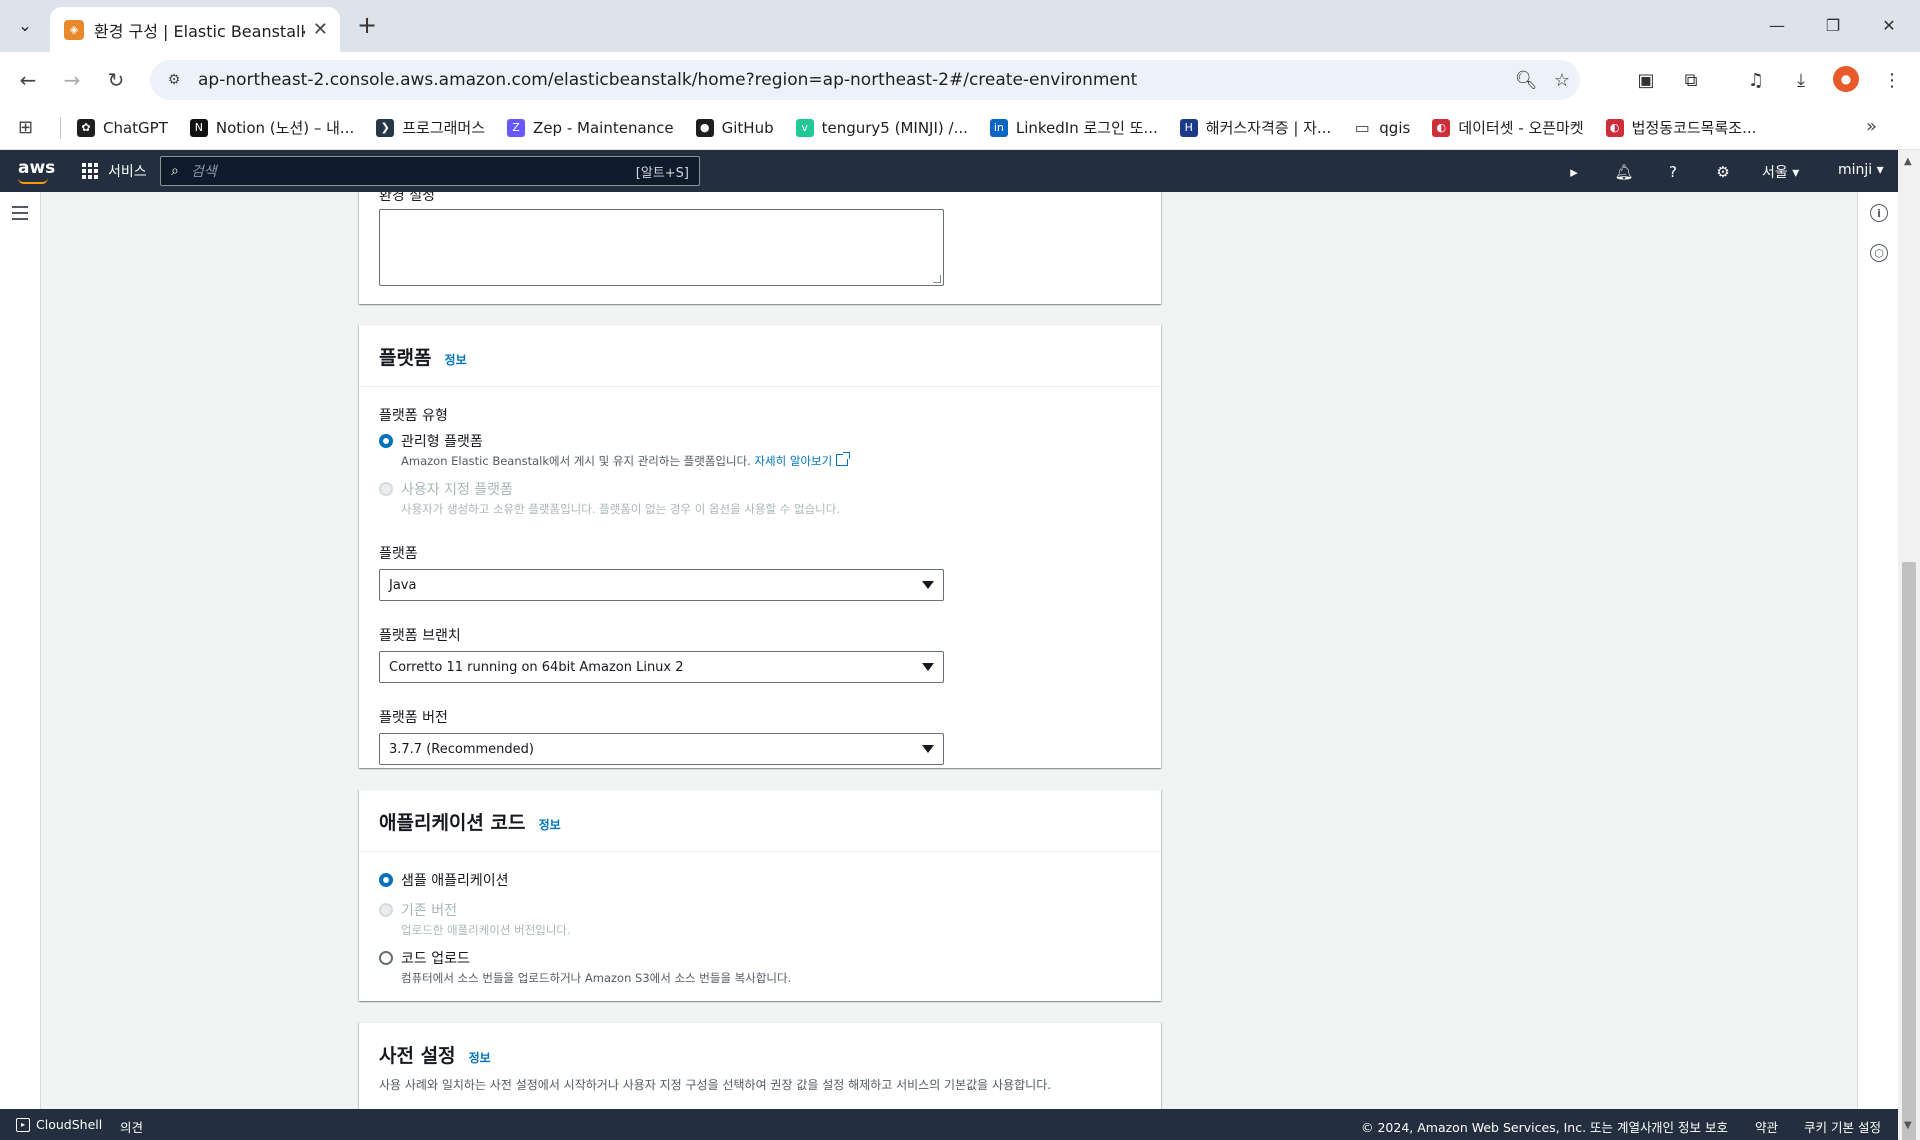 This screenshot has width=1920, height=1140. Describe the element at coordinates (386, 910) in the screenshot. I see `existing-version-radio` at that location.